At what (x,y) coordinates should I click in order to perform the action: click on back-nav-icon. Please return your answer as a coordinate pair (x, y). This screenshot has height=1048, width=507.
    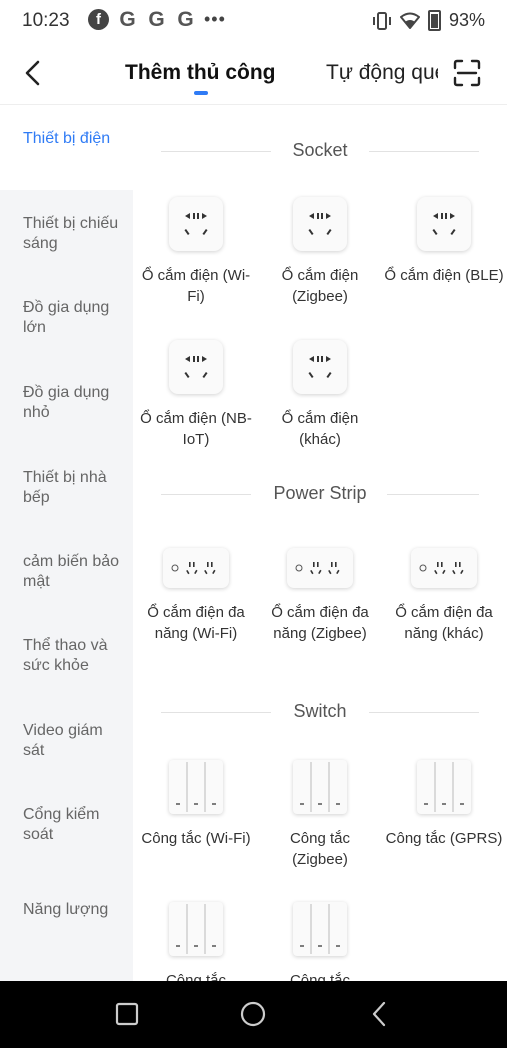
    Looking at the image, I should click on (380, 1014).